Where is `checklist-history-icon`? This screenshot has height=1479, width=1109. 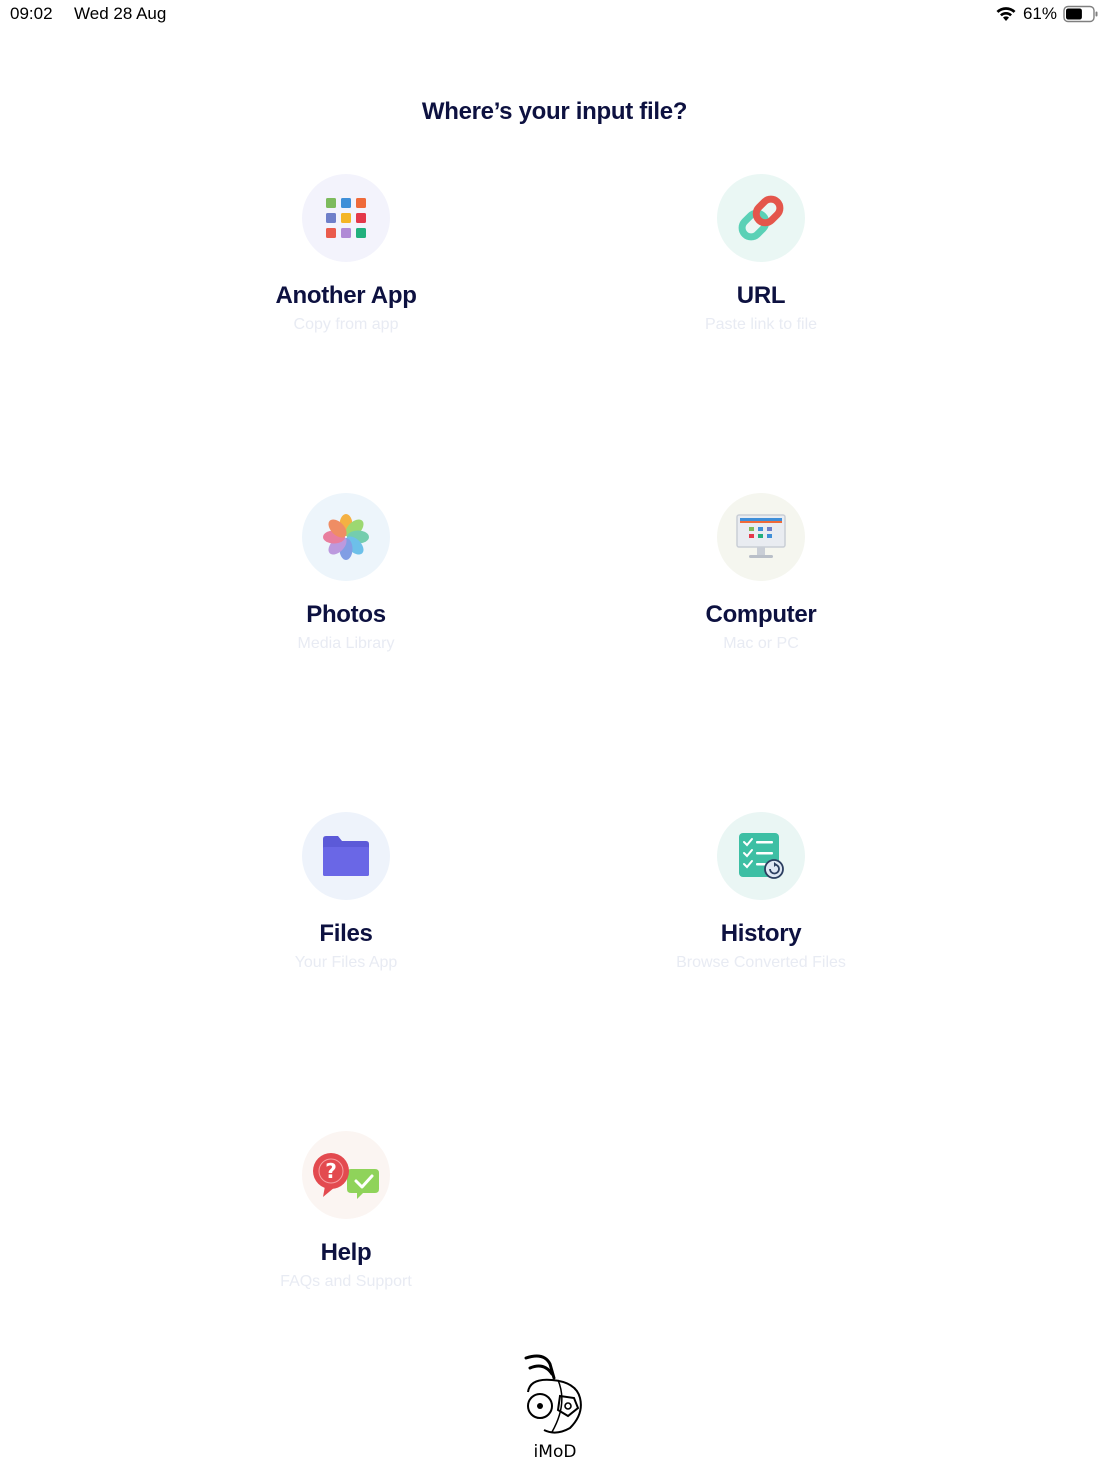 checklist-history-icon is located at coordinates (761, 856).